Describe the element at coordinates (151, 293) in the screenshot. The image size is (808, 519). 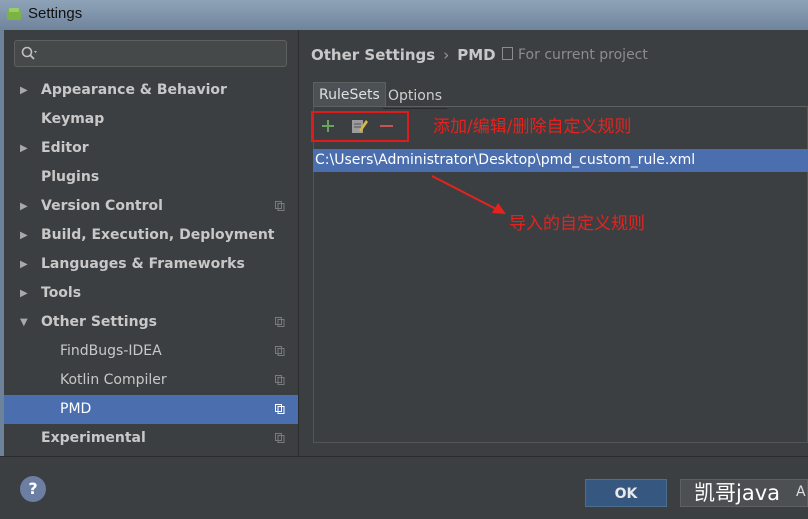
I see `sidebar-item-tools: ▶ Tools` at that location.